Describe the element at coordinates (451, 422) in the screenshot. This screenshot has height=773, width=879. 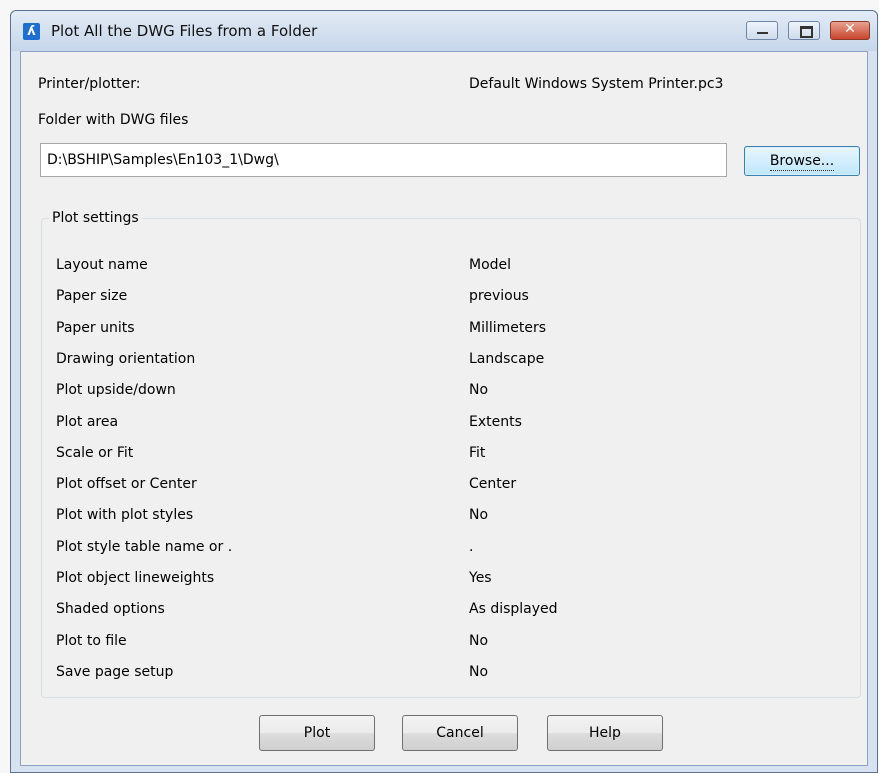
I see `settings-row: Plot area Extents` at that location.